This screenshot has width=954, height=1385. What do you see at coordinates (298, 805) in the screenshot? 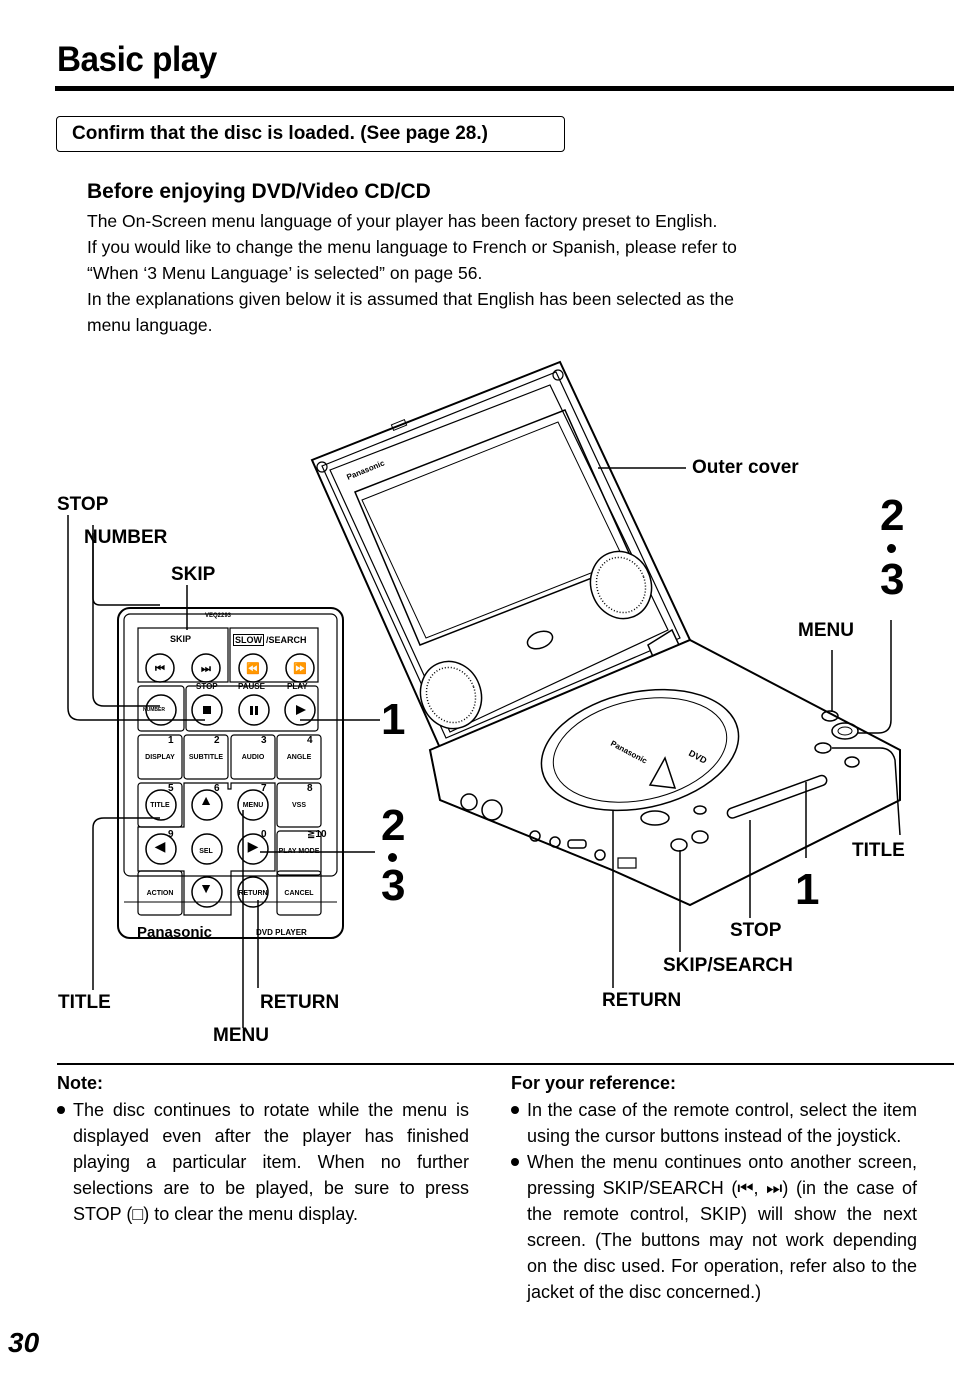
I see `remote-key-vss: VSS` at bounding box center [298, 805].